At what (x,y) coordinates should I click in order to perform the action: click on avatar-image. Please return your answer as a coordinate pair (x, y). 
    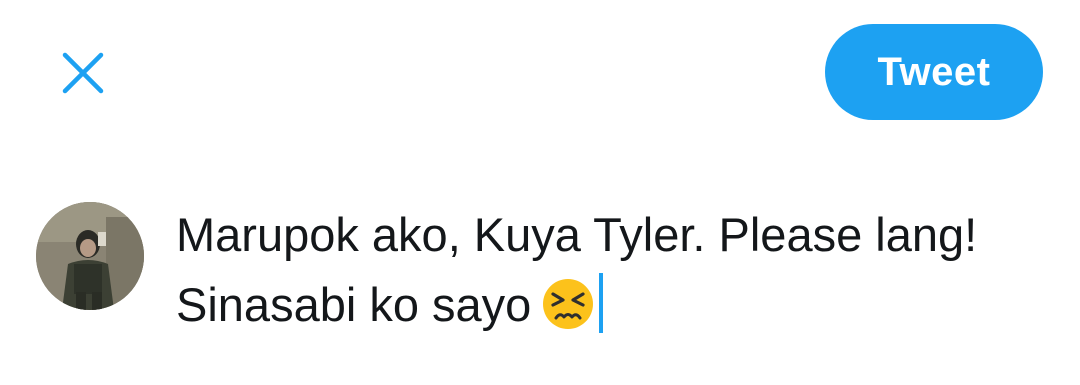
    Looking at the image, I should click on (90, 256).